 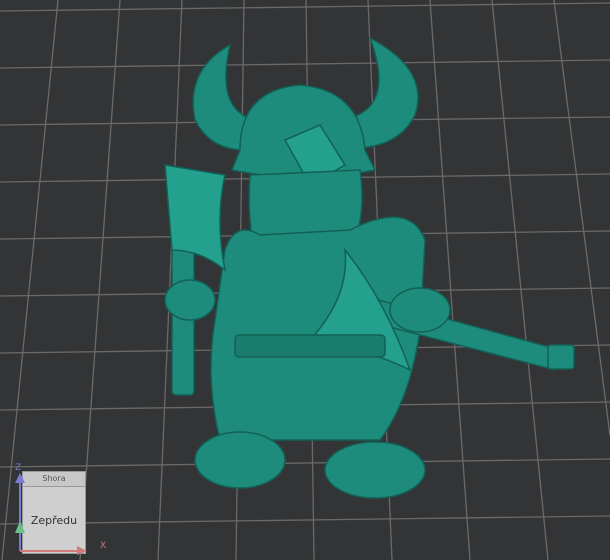 What do you see at coordinates (20, 478) in the screenshot?
I see `z-axis-arrowhead` at bounding box center [20, 478].